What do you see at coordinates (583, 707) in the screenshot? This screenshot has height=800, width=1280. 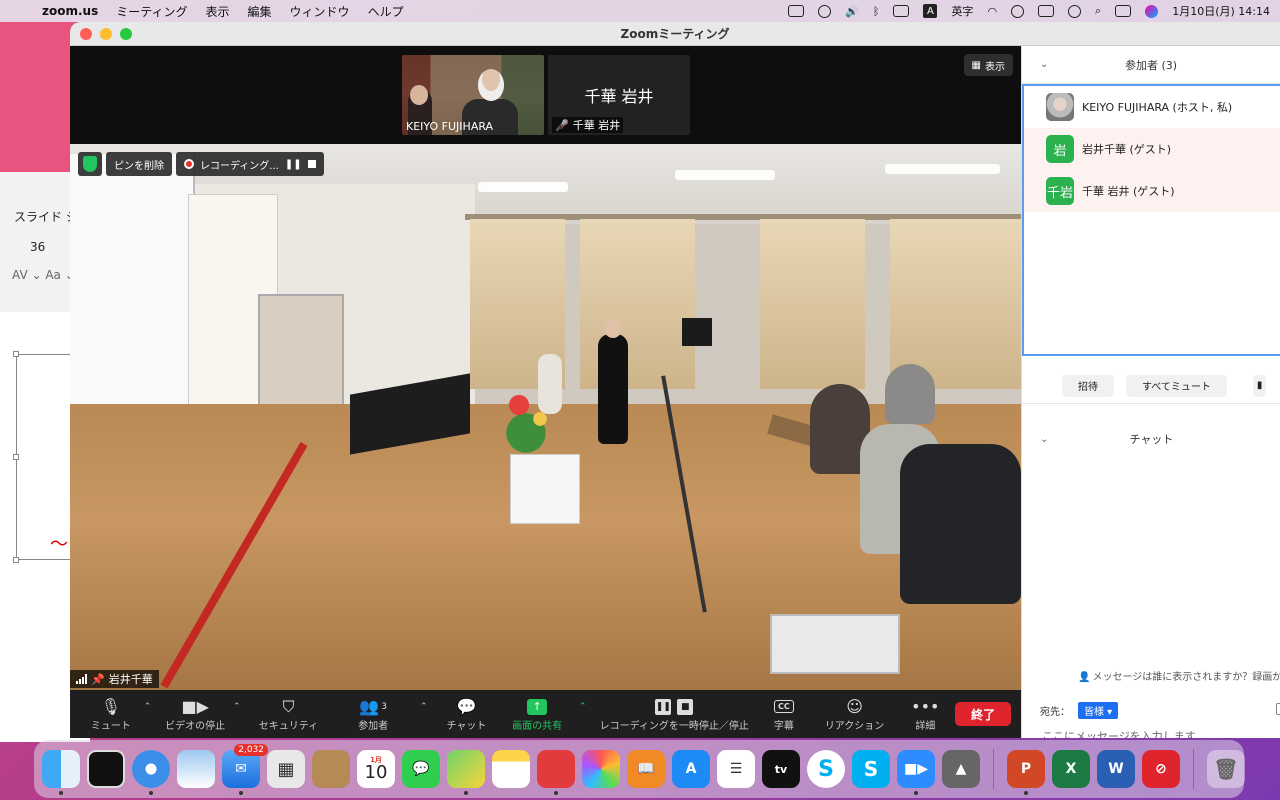 I see `share-options-caret: ⌃` at bounding box center [583, 707].